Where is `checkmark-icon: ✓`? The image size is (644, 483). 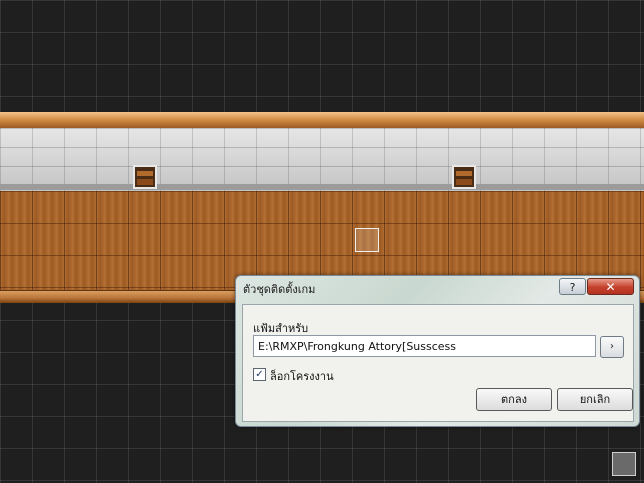 checkmark-icon: ✓ is located at coordinates (259, 374).